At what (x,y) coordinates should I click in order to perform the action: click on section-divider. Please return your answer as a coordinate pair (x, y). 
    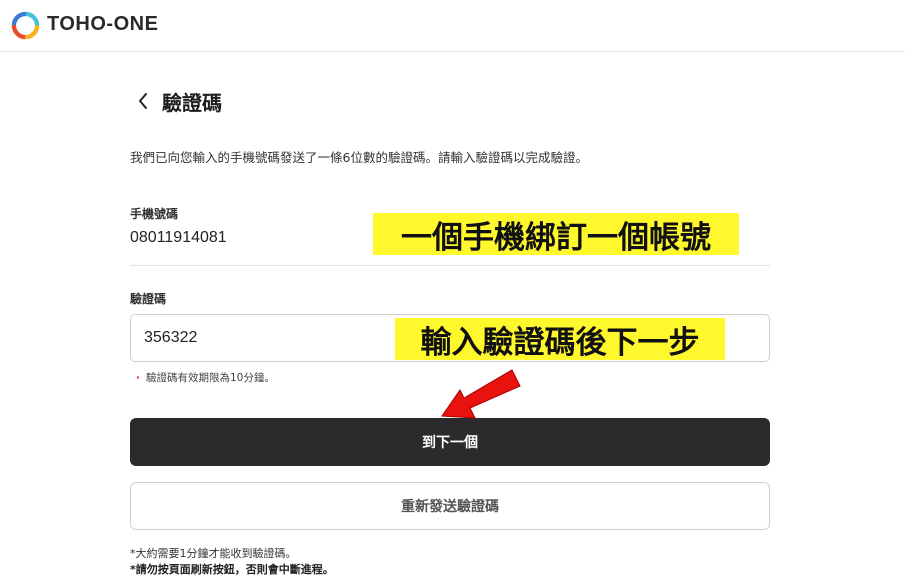
    Looking at the image, I should click on (450, 265).